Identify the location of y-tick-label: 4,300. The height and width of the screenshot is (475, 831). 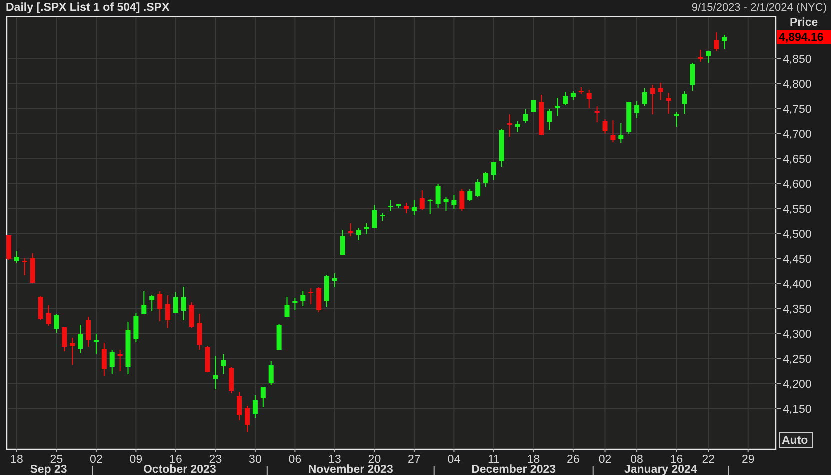
(797, 335).